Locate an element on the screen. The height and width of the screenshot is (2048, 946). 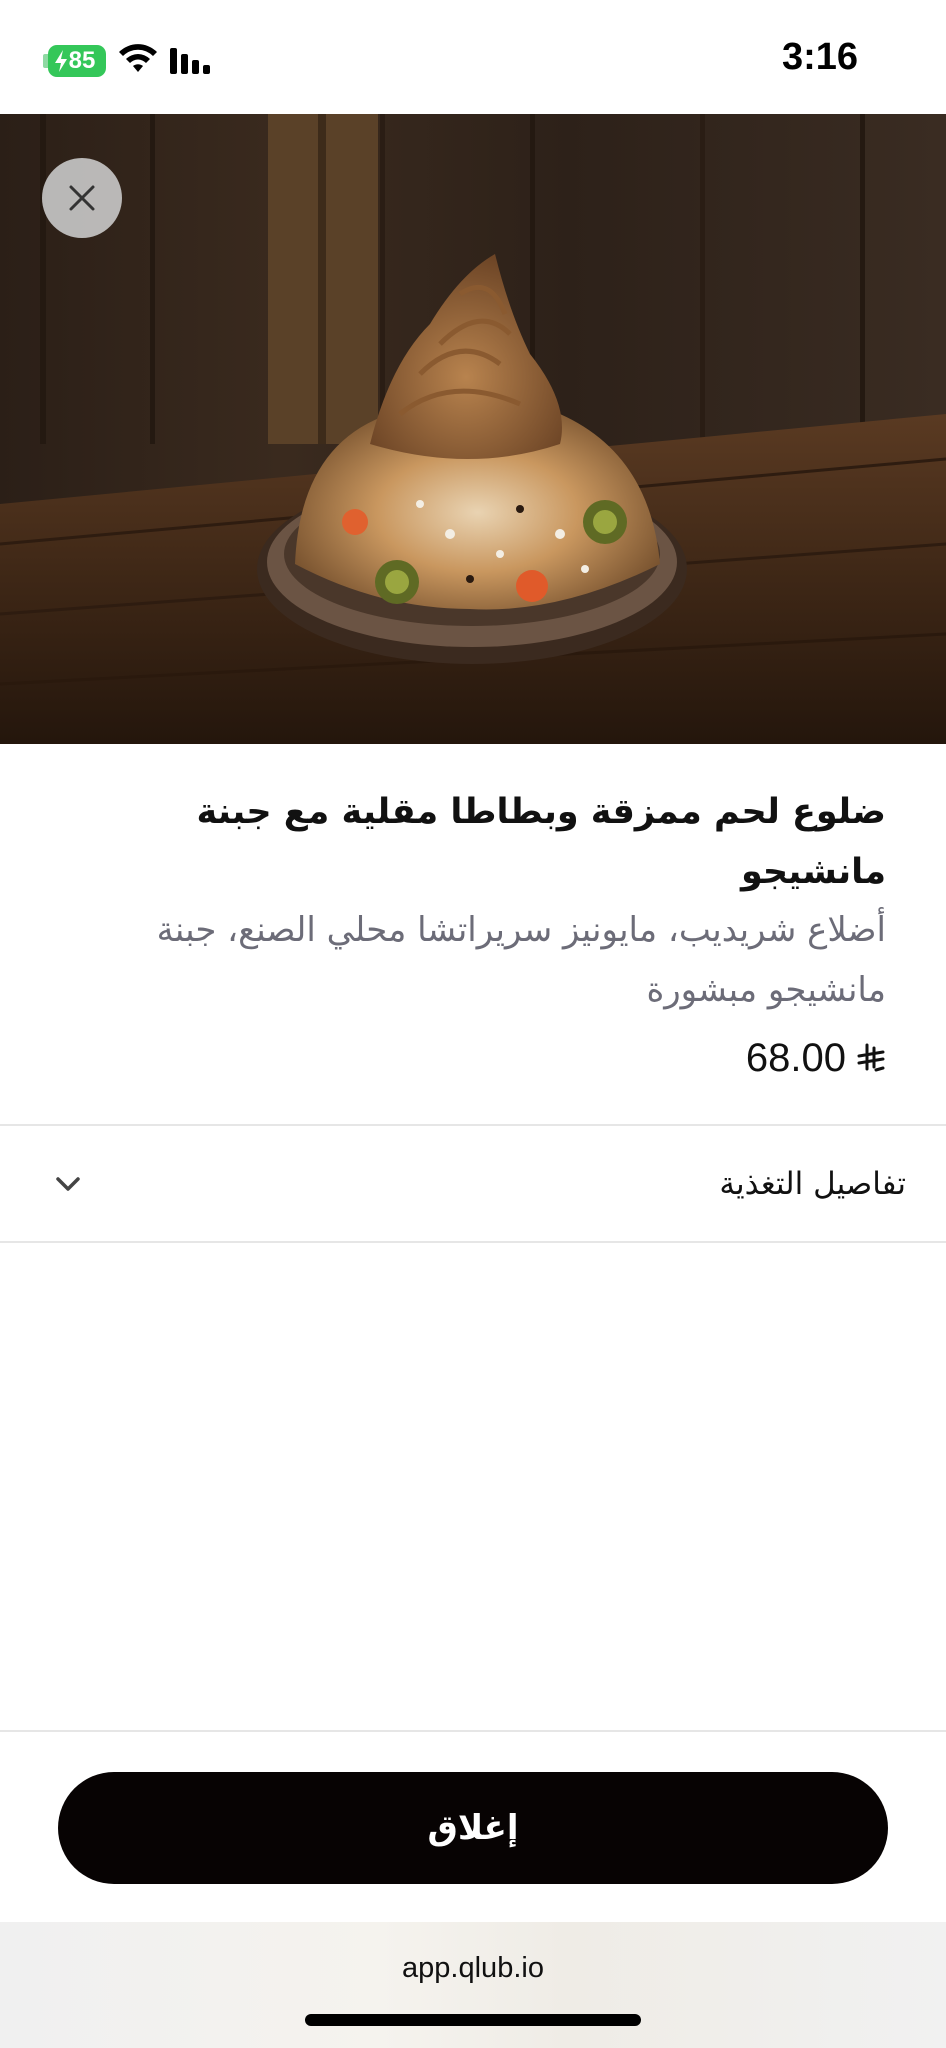
close-icon is located at coordinates (82, 198).